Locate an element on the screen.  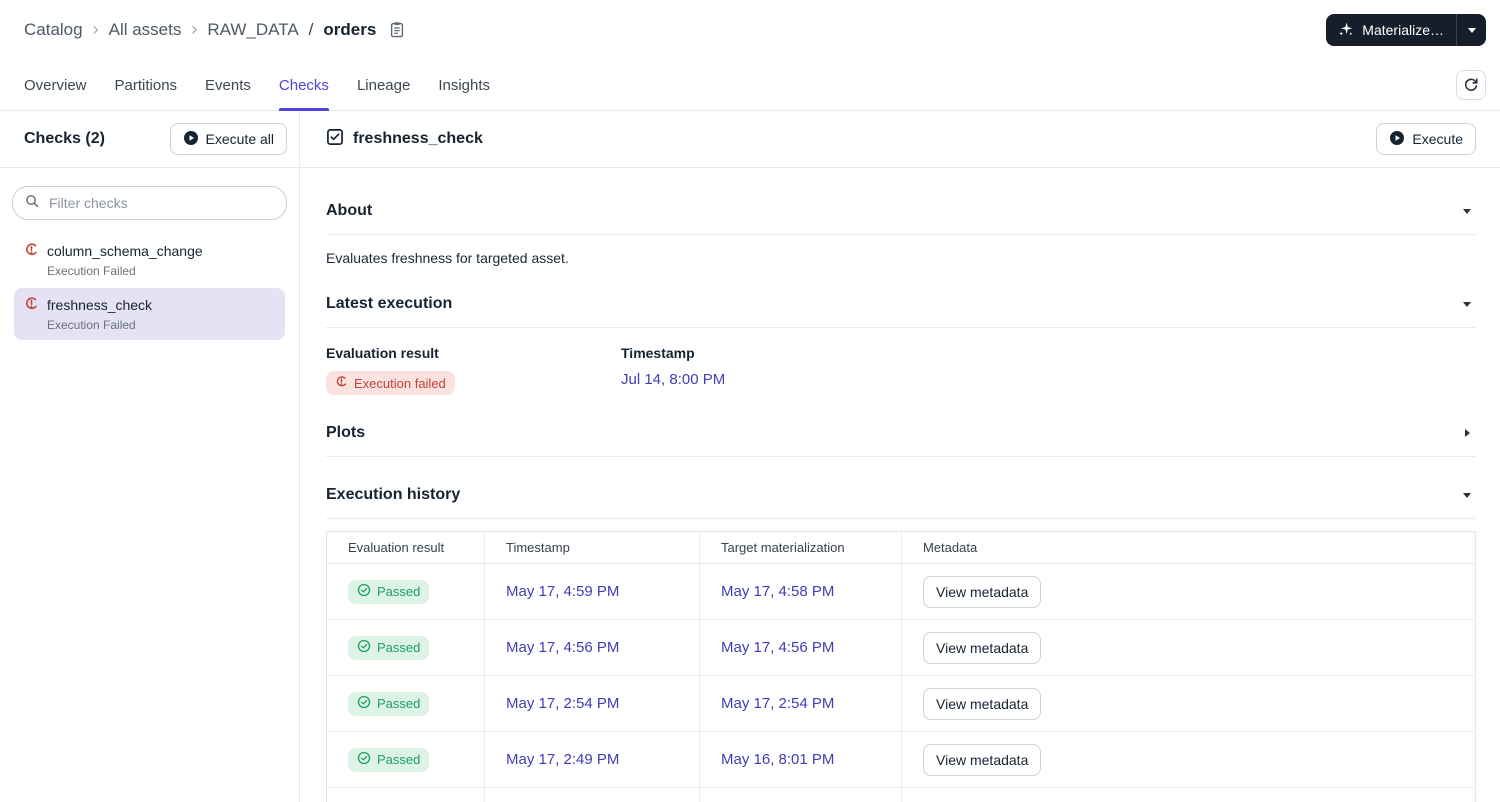
tab-insights: Insights is located at coordinates (464, 85).